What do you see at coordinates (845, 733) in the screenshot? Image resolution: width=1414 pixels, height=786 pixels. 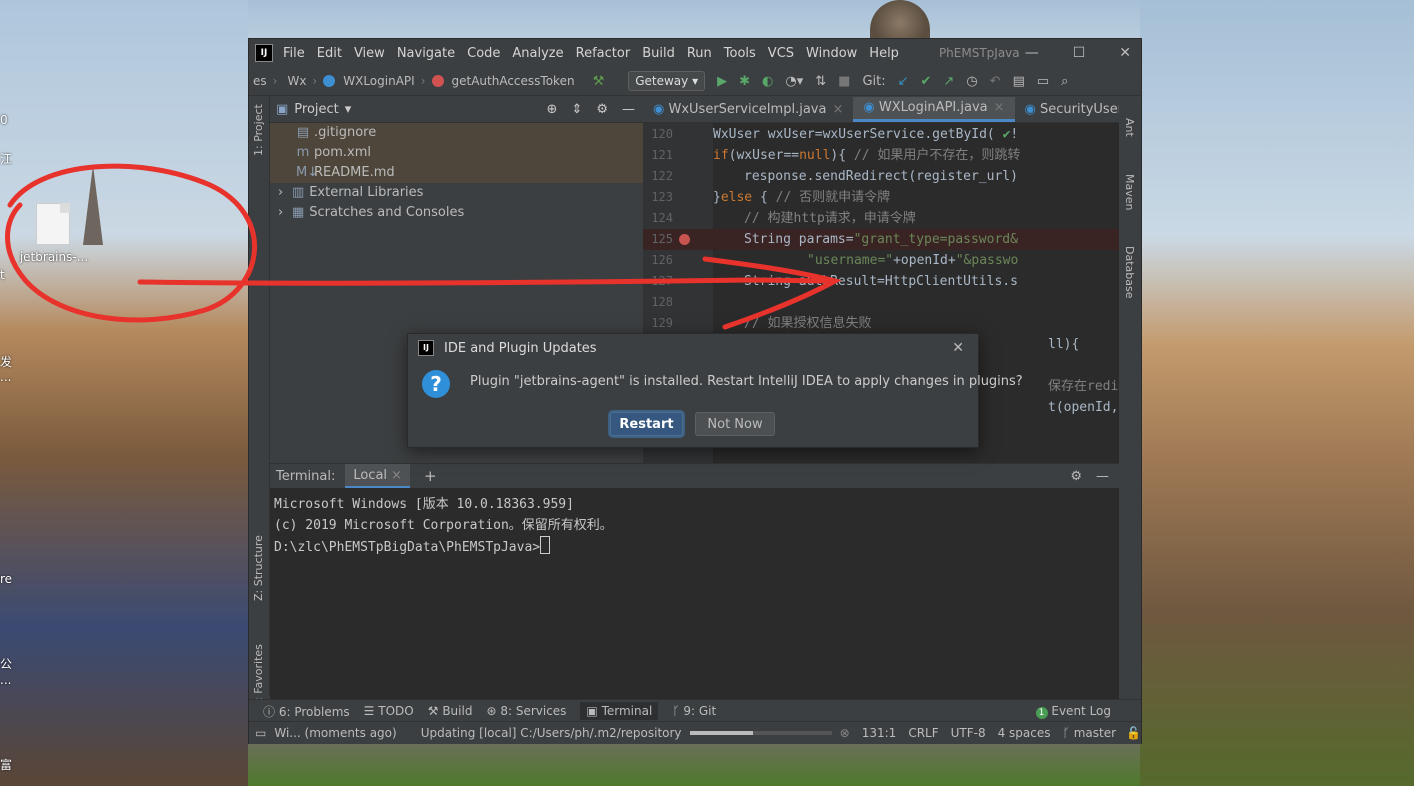 I see `cancel-icon: ⊗` at bounding box center [845, 733].